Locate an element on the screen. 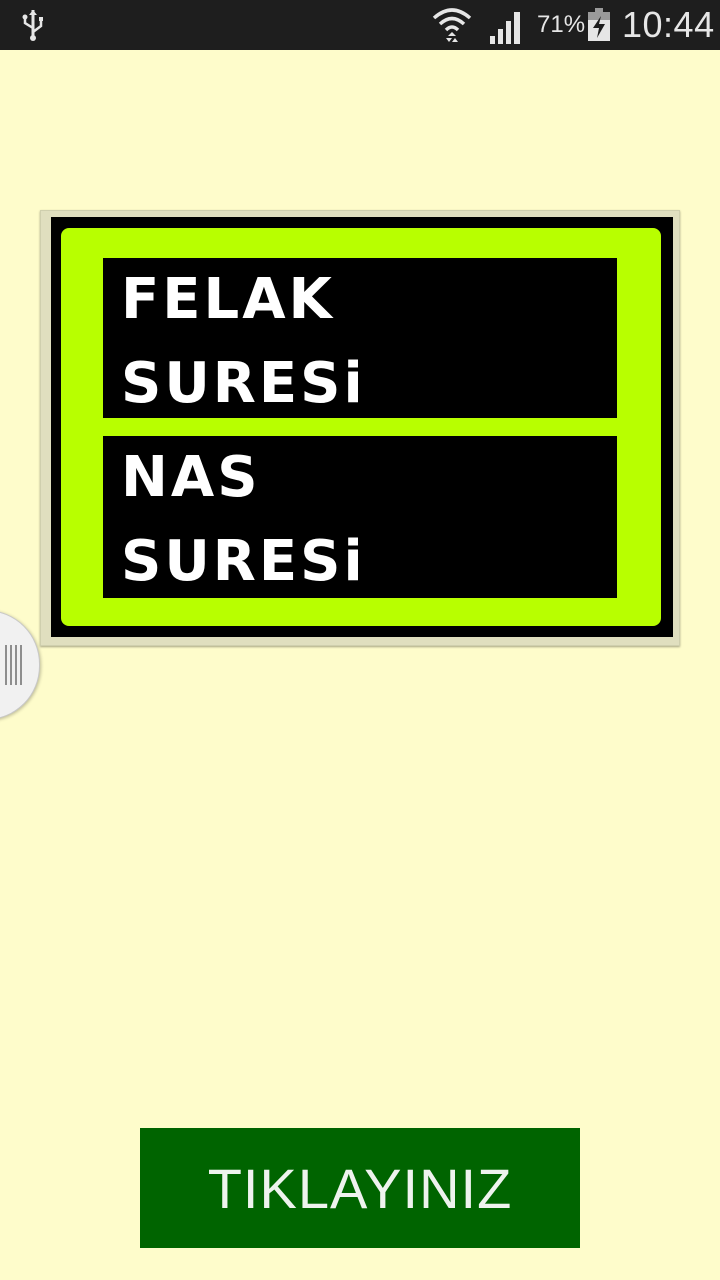 This screenshot has width=720, height=1280. nas-title: NAS is located at coordinates (191, 477).